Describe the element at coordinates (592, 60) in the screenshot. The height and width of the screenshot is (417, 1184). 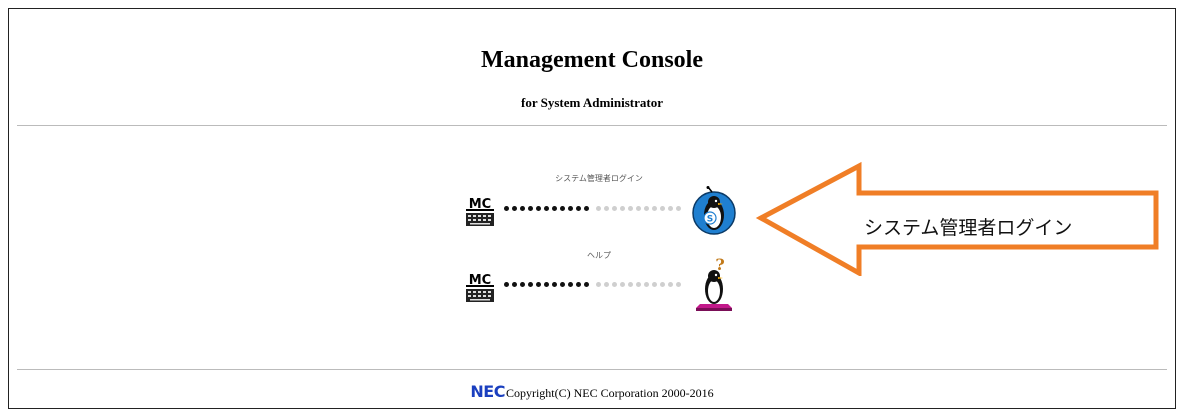
I see `page-title: Management Console` at that location.